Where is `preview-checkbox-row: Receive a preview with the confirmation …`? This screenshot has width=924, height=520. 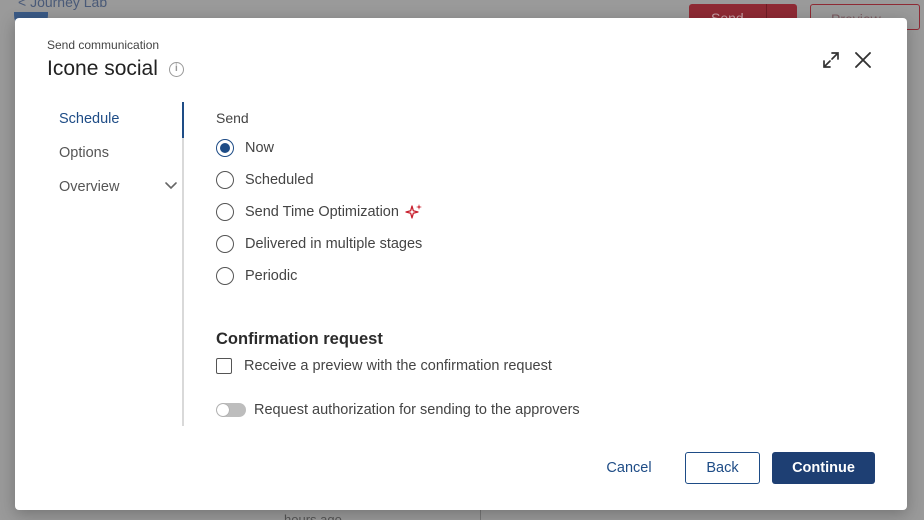 preview-checkbox-row: Receive a preview with the confirmation … is located at coordinates (398, 366).